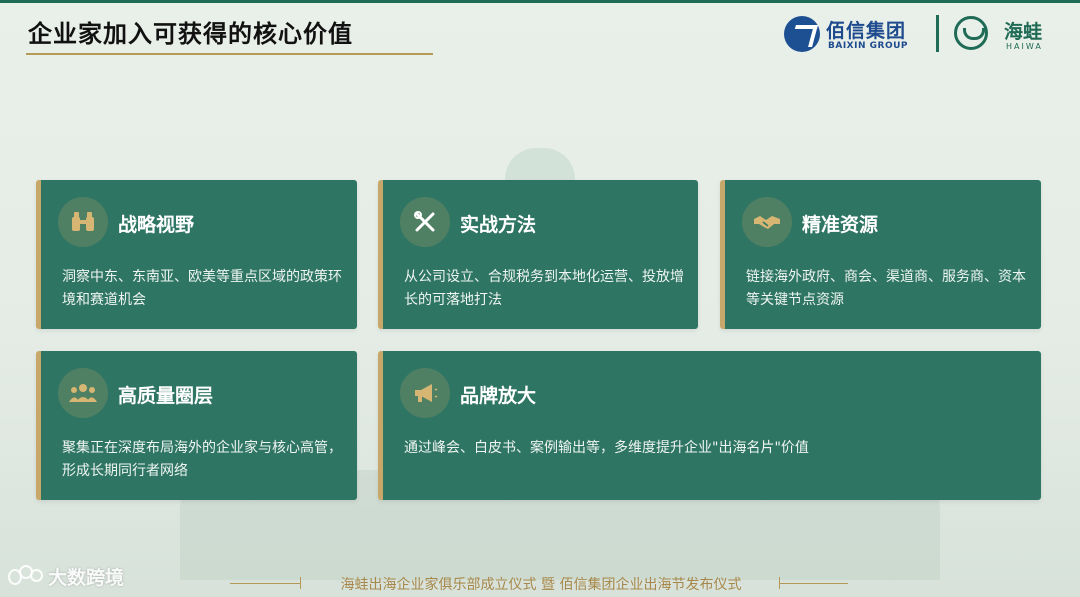  What do you see at coordinates (425, 393) in the screenshot?
I see `megaphone-icon` at bounding box center [425, 393].